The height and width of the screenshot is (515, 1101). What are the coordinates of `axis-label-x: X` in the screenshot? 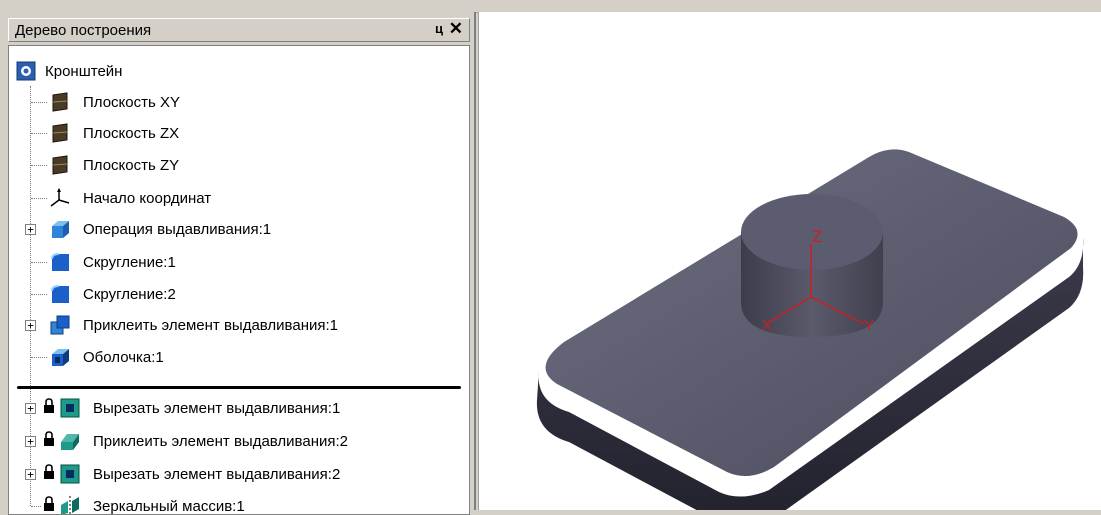 It's located at (767, 325).